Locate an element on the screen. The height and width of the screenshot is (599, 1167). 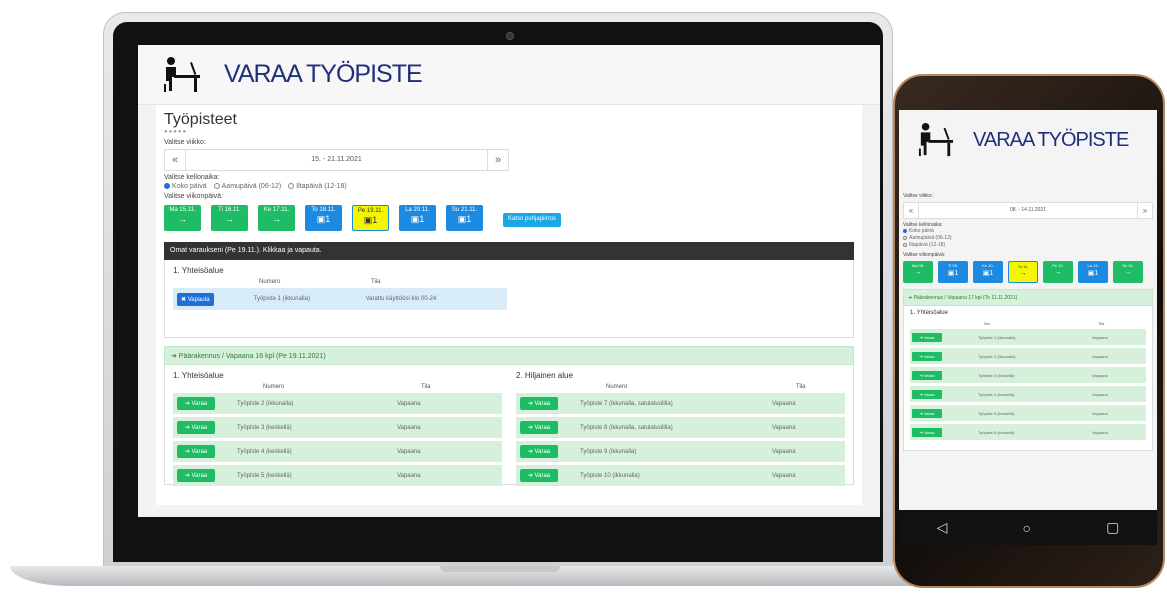
day-button-thu: To 11. → is located at coordinates (1023, 272).